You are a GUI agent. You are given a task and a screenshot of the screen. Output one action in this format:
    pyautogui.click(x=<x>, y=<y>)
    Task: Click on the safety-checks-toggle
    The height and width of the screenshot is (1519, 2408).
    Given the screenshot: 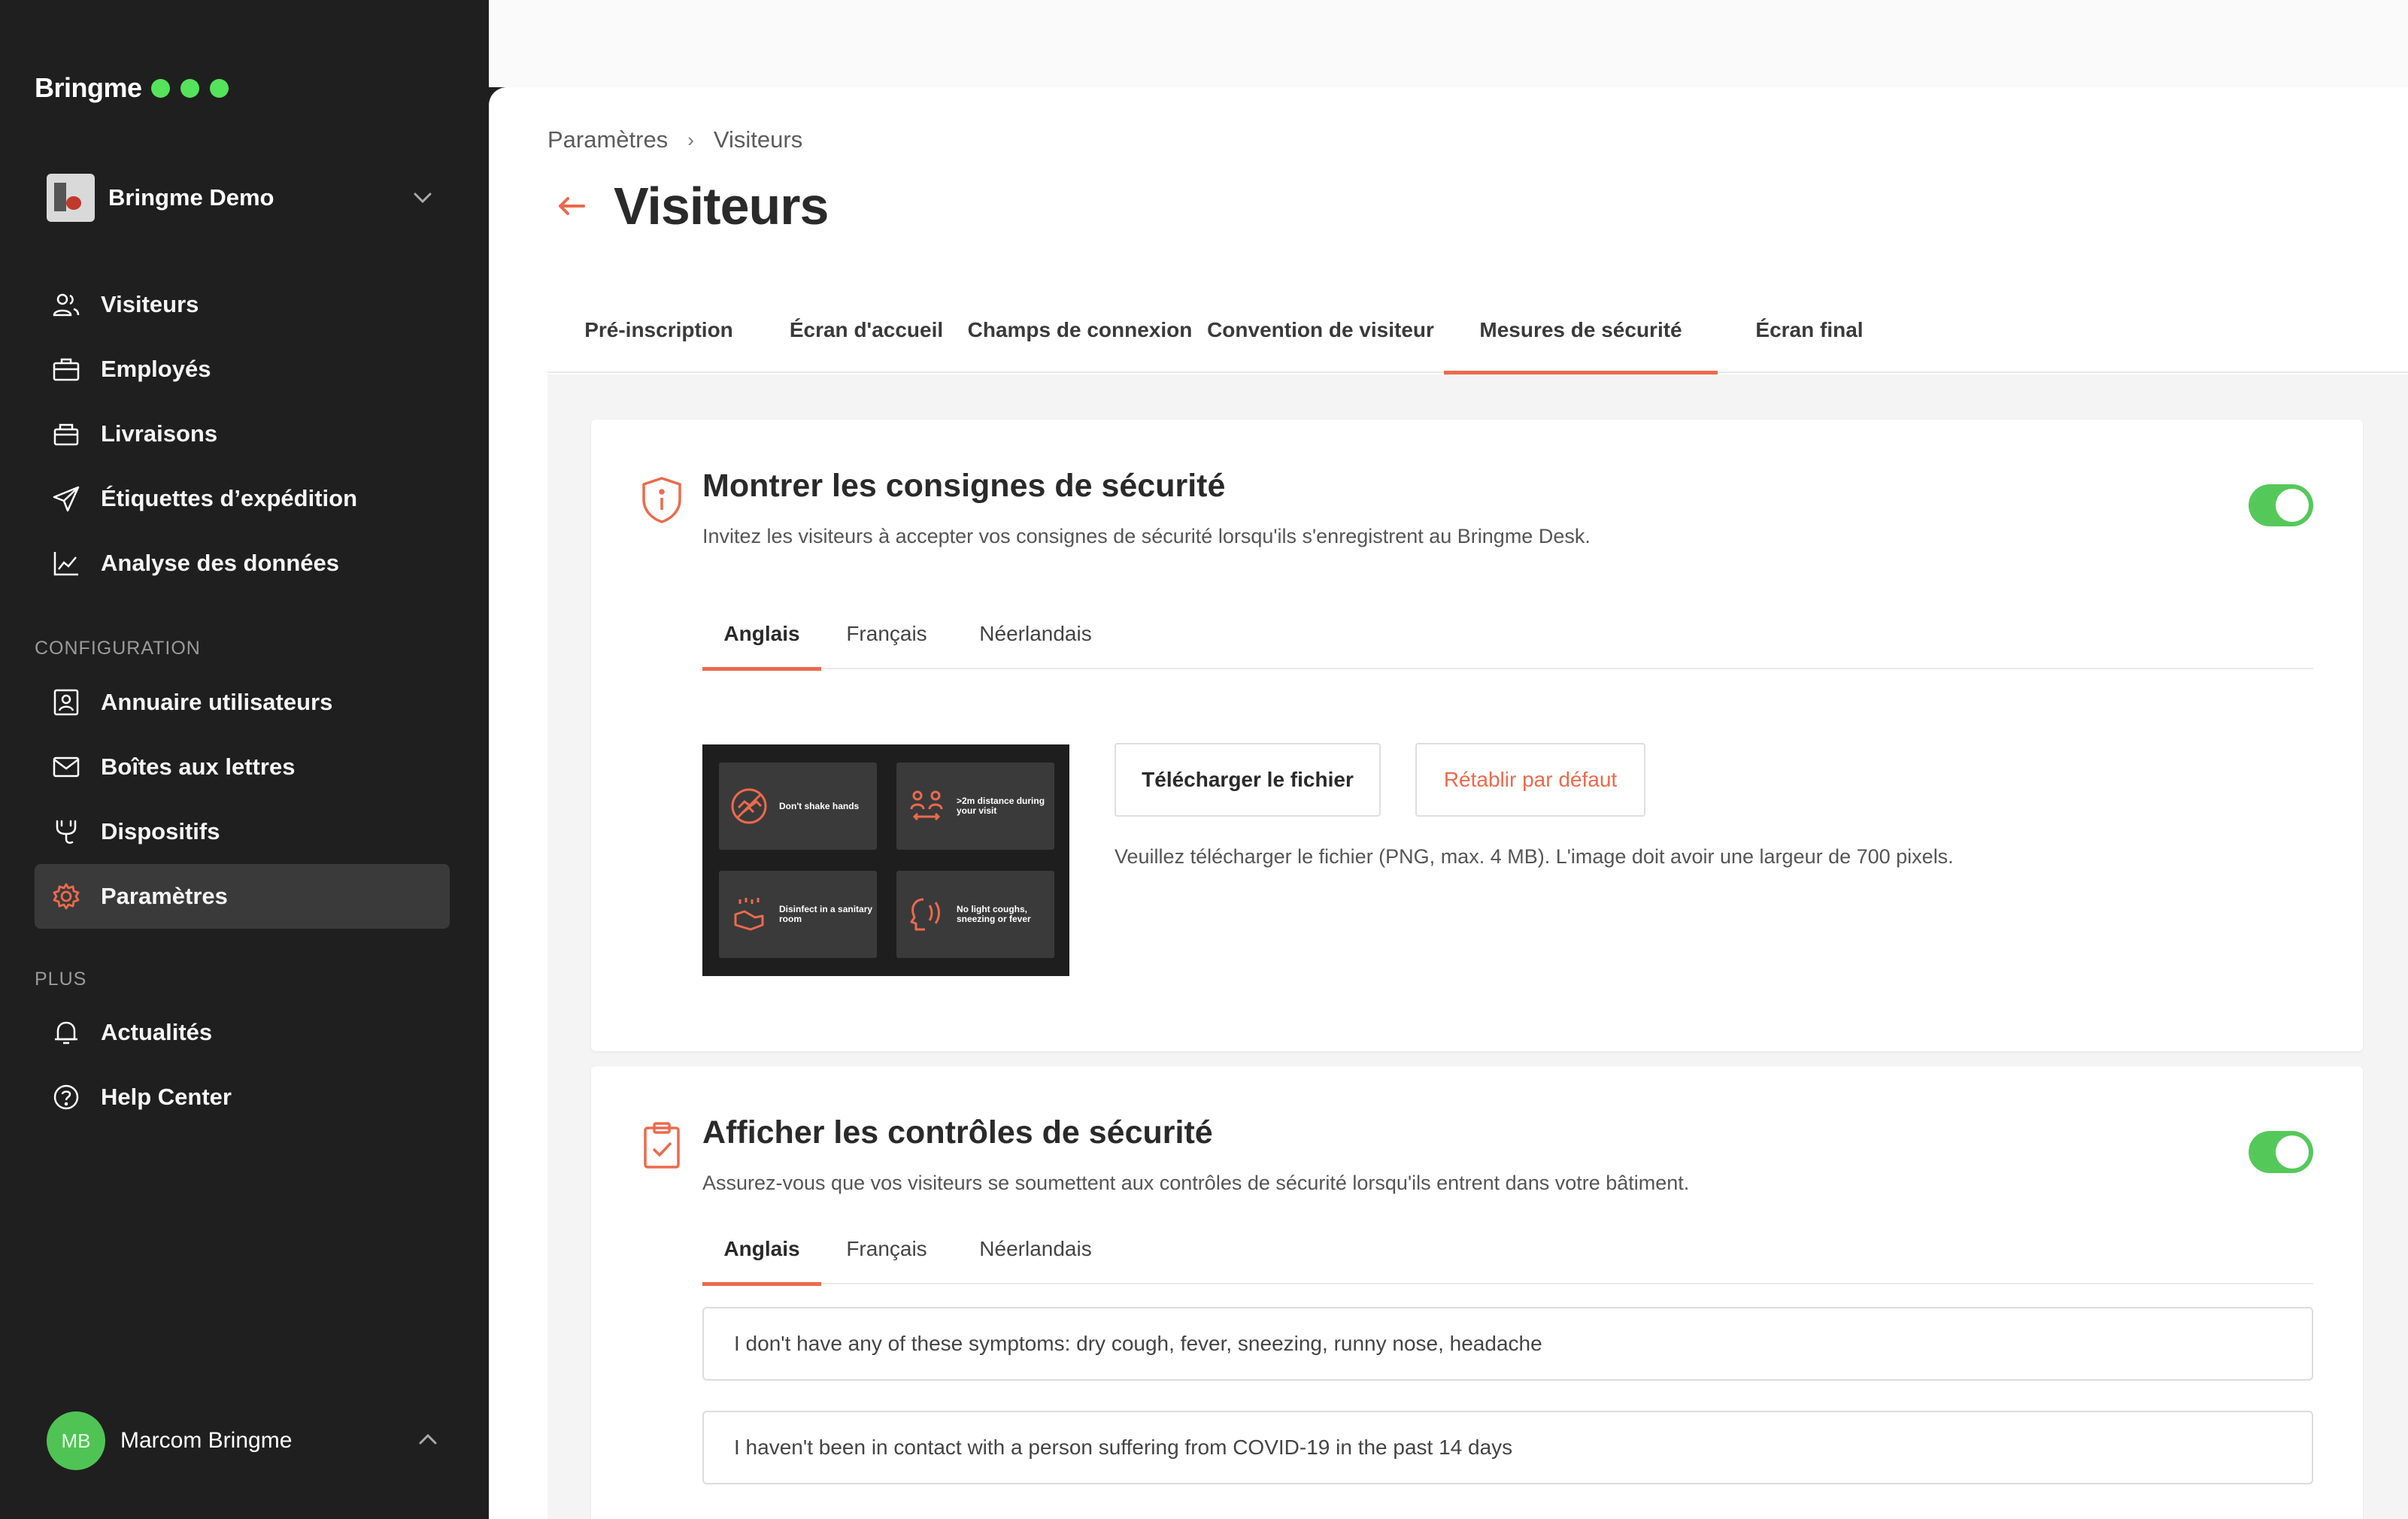 What is the action you would take?
    pyautogui.click(x=2281, y=1152)
    